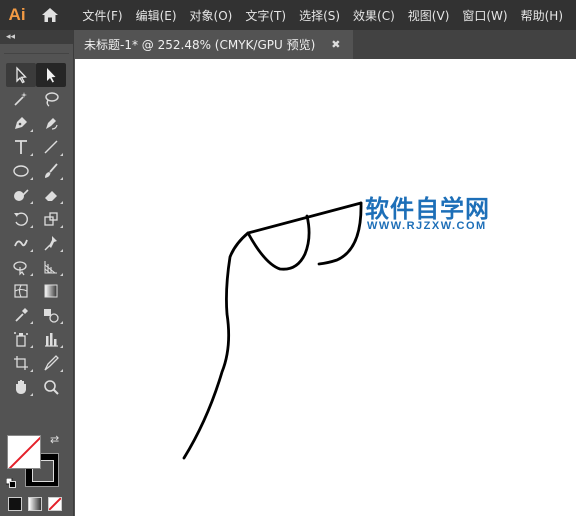  What do you see at coordinates (265, 15) in the screenshot?
I see `menu-type: 文字(T)` at bounding box center [265, 15].